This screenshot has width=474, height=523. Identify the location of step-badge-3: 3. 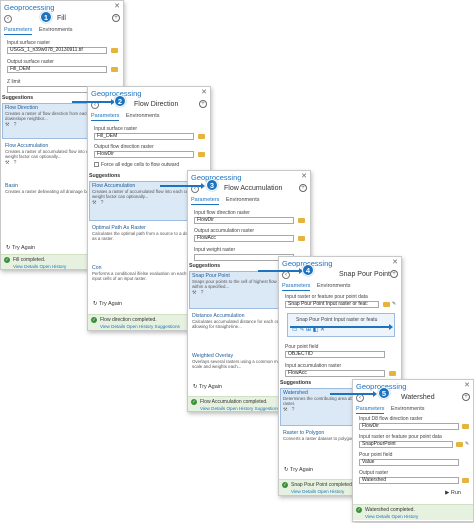
(212, 185).